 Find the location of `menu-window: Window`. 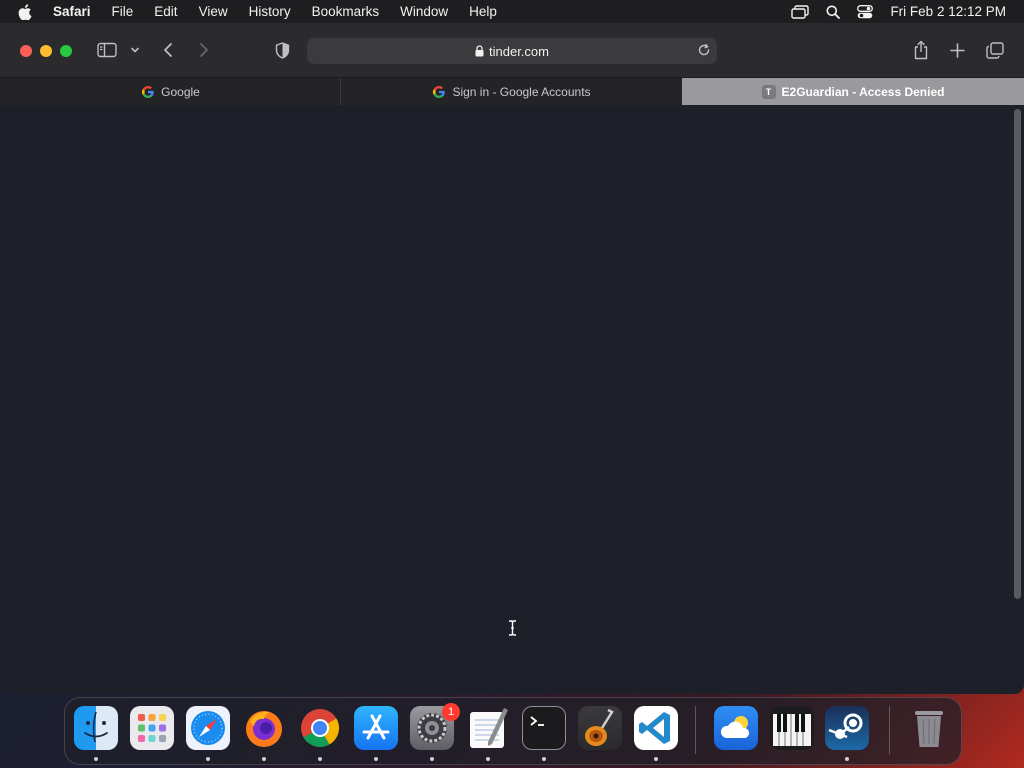

menu-window: Window is located at coordinates (424, 11).